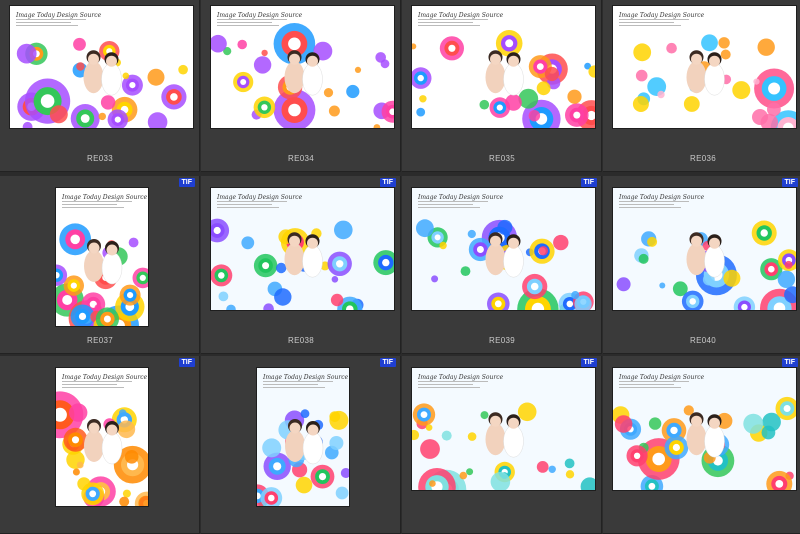 This screenshot has height=534, width=800. Describe the element at coordinates (502, 158) in the screenshot. I see `thumbnail-caption: RE035` at that location.